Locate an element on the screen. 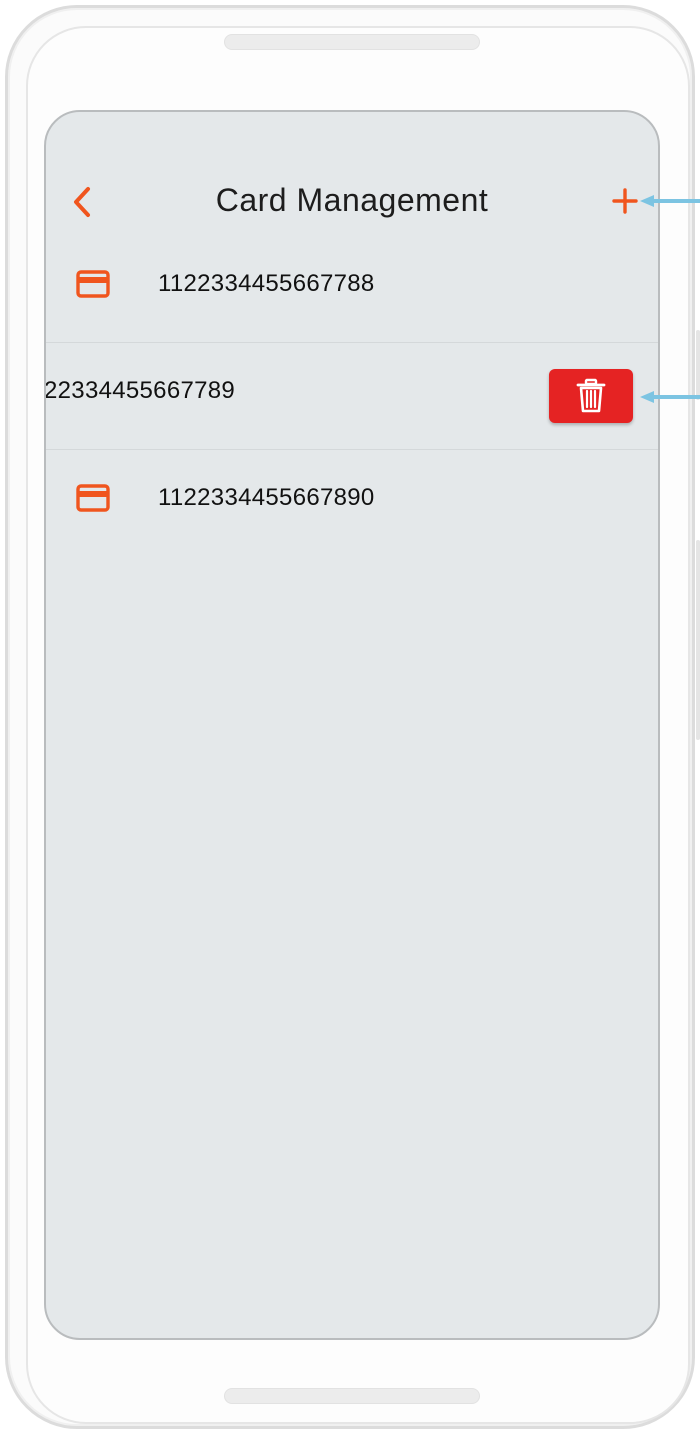 This screenshot has width=700, height=1434. trash-icon is located at coordinates (591, 395).